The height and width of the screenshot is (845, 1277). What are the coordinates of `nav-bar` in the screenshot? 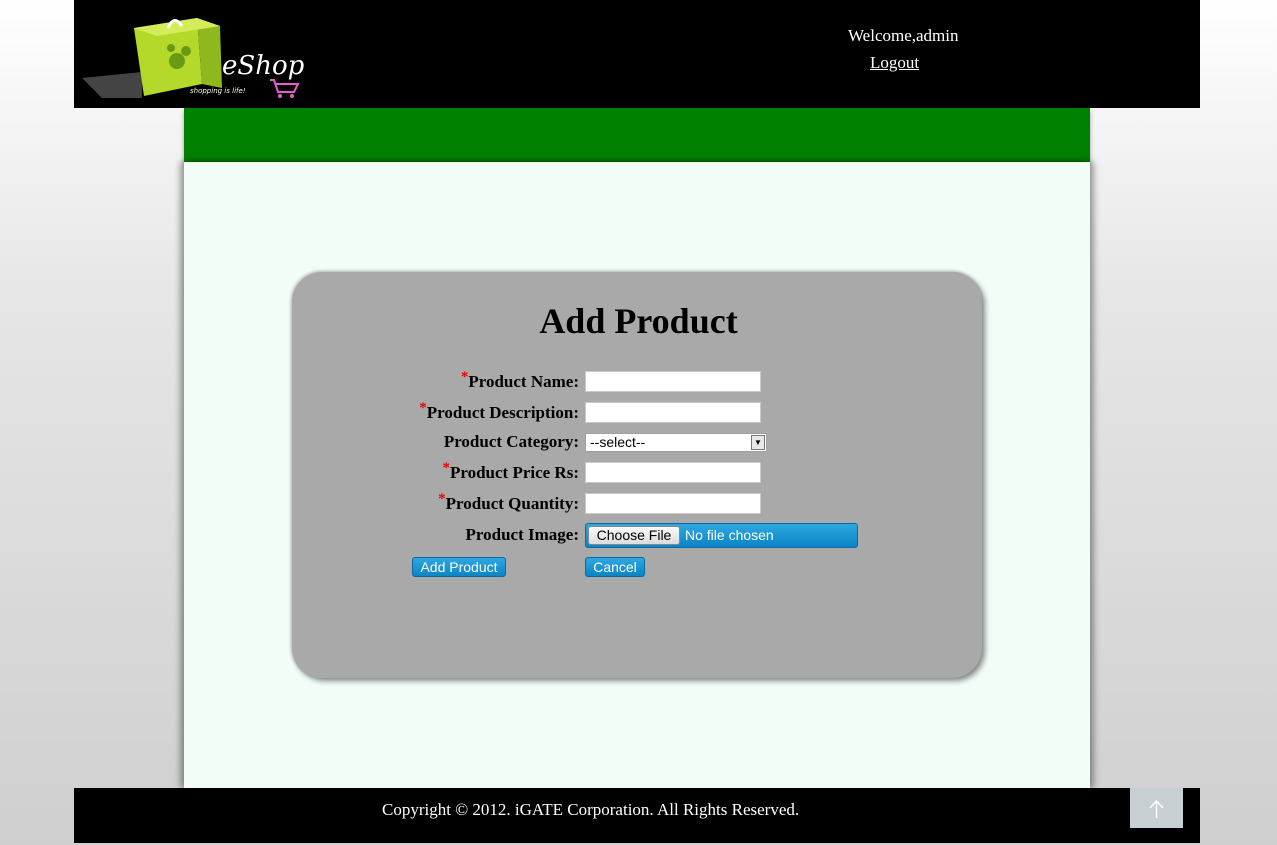 It's located at (637, 135).